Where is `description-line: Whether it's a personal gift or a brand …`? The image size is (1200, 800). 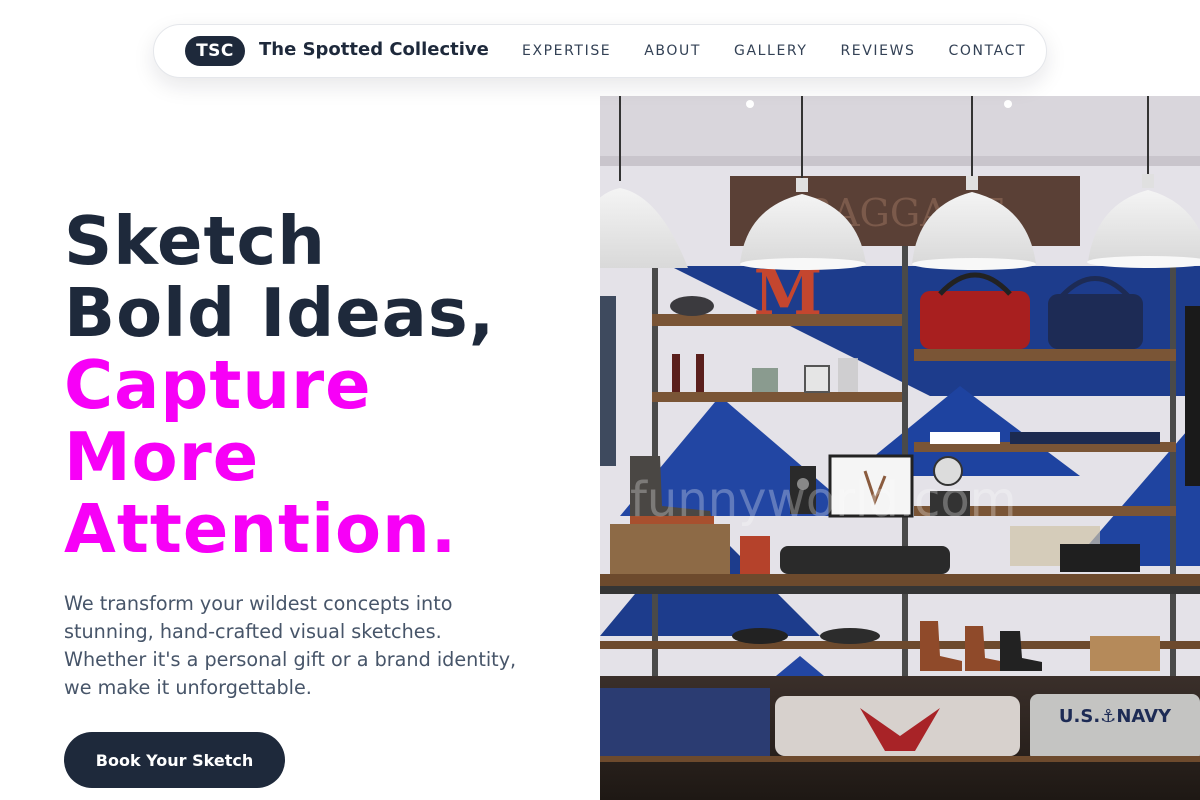 description-line: Whether it's a personal gift or a brand … is located at coordinates (290, 659).